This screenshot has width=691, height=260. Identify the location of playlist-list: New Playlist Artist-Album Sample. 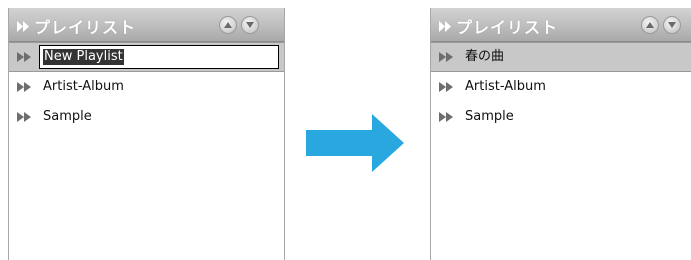
(146, 87).